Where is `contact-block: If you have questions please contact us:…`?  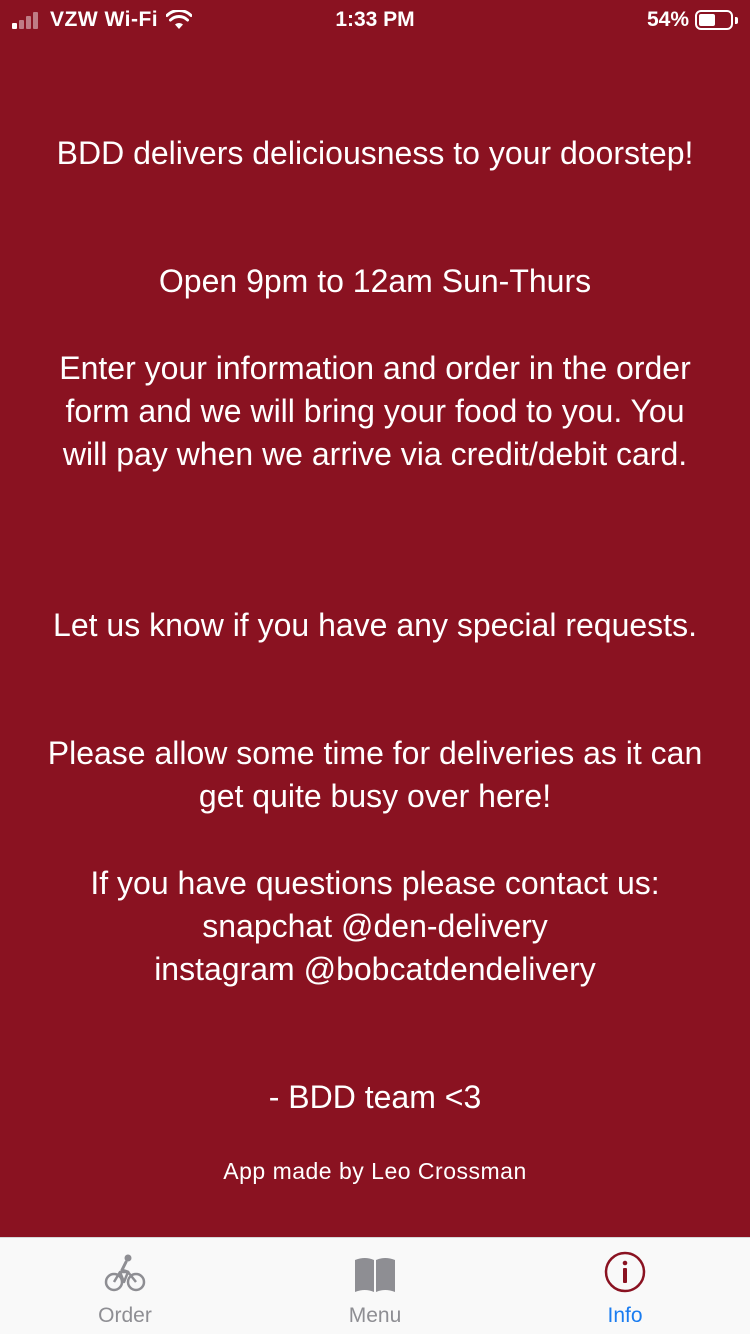 contact-block: If you have questions please contact us:… is located at coordinates (375, 926).